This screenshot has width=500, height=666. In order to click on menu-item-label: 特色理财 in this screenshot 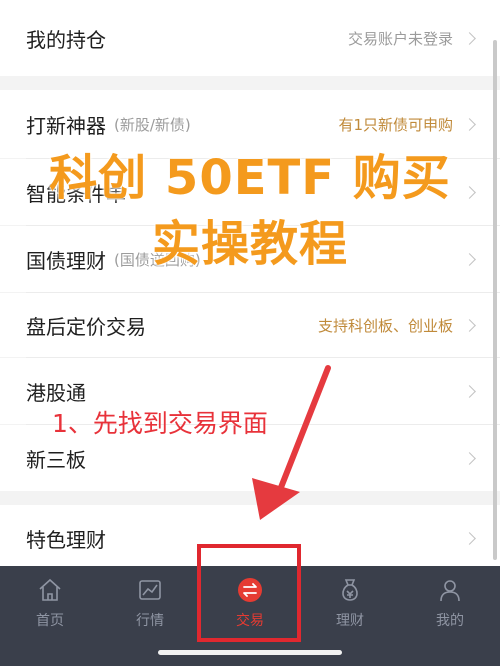, I will do `click(66, 539)`.